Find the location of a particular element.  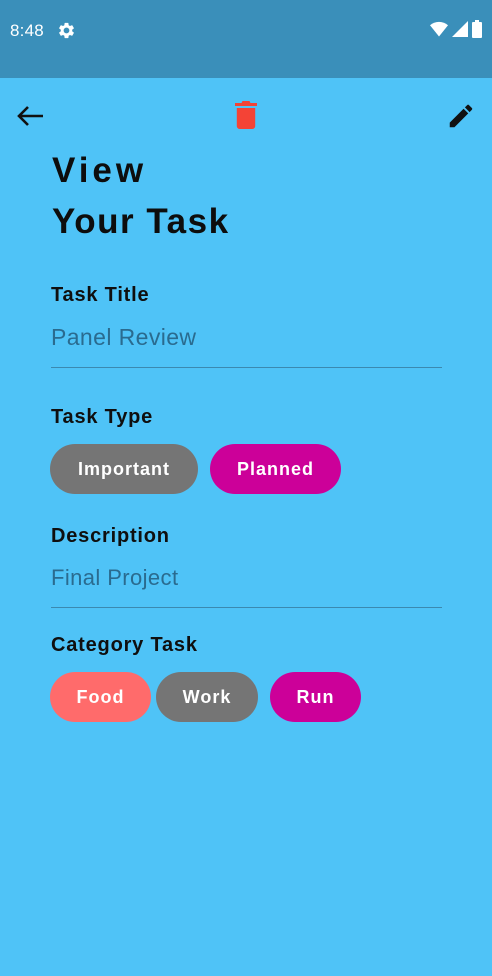

task-type-chip-important: Important is located at coordinates (124, 469).